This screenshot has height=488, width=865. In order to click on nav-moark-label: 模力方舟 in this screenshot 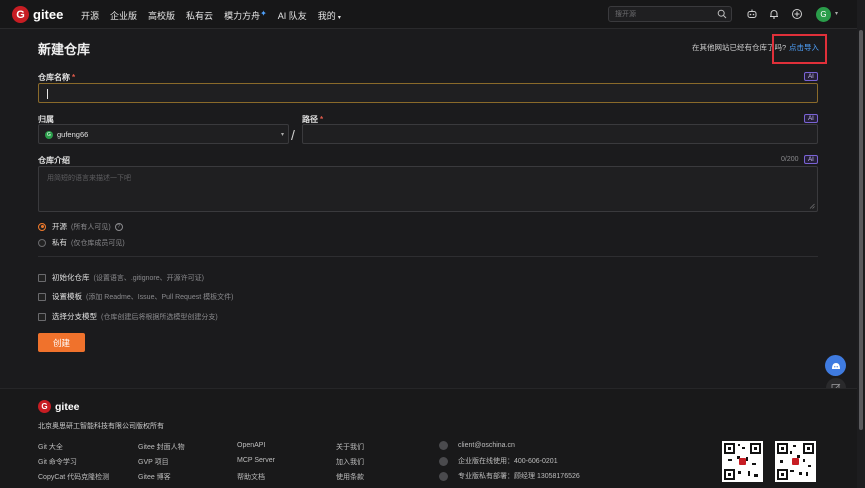, I will do `click(242, 16)`.